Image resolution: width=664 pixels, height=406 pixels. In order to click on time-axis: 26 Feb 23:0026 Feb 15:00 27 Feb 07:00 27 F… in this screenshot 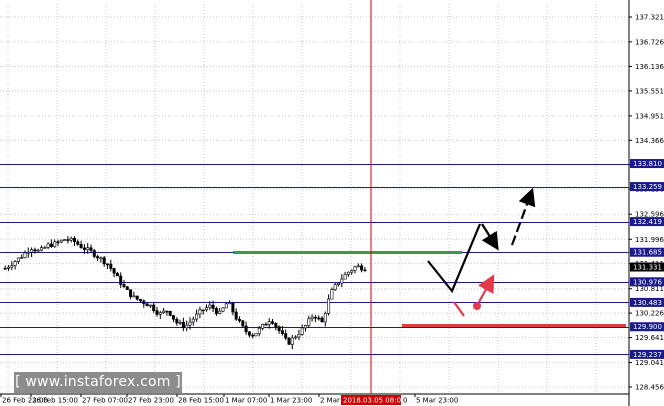, I will do `click(229, 399)`.